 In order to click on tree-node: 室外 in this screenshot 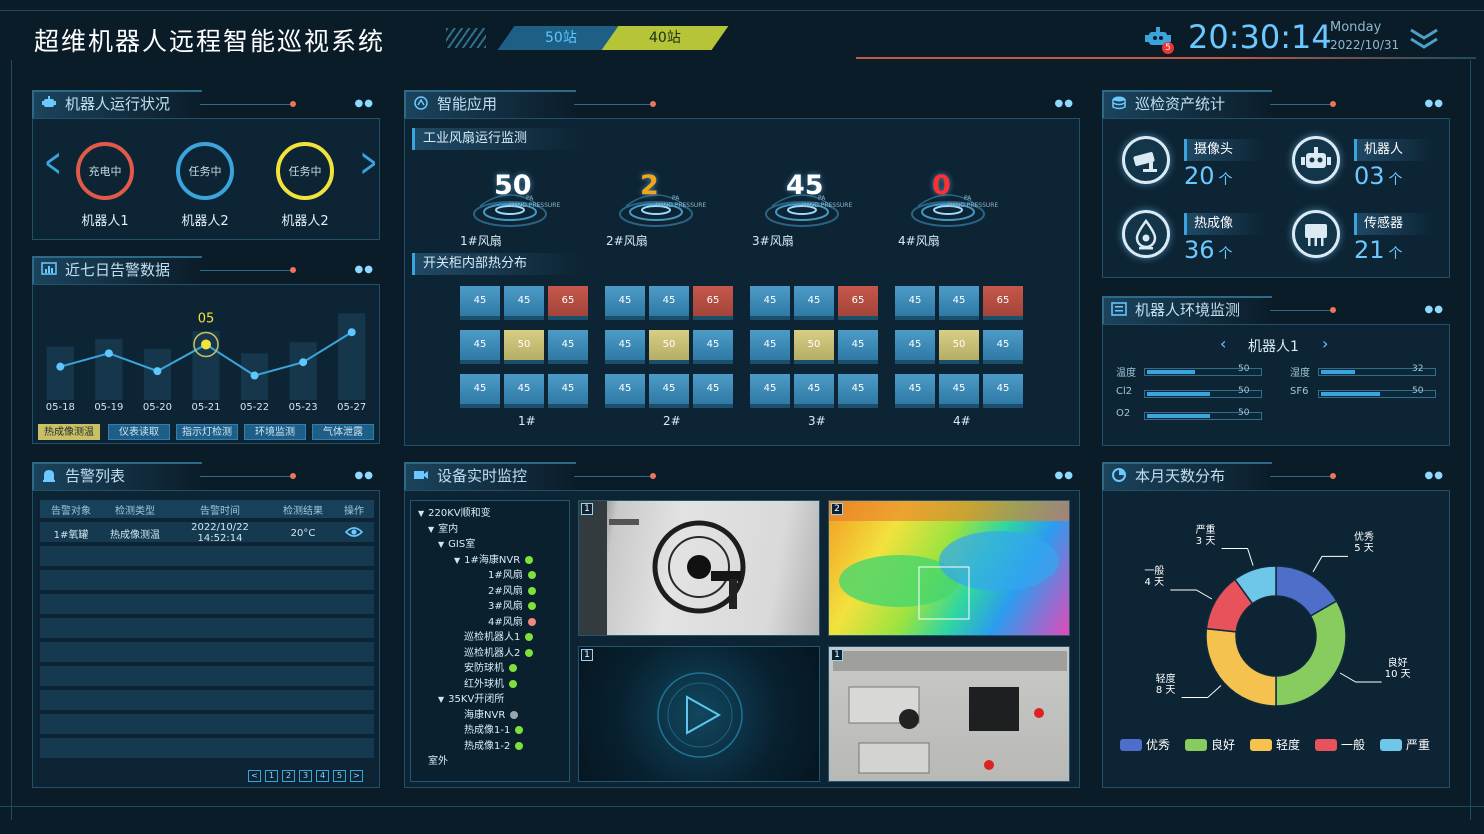, I will do `click(438, 759)`.